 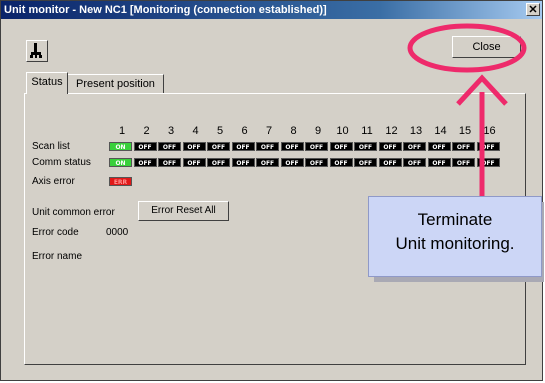 What do you see at coordinates (467, 48) in the screenshot?
I see `highlight-ellipse` at bounding box center [467, 48].